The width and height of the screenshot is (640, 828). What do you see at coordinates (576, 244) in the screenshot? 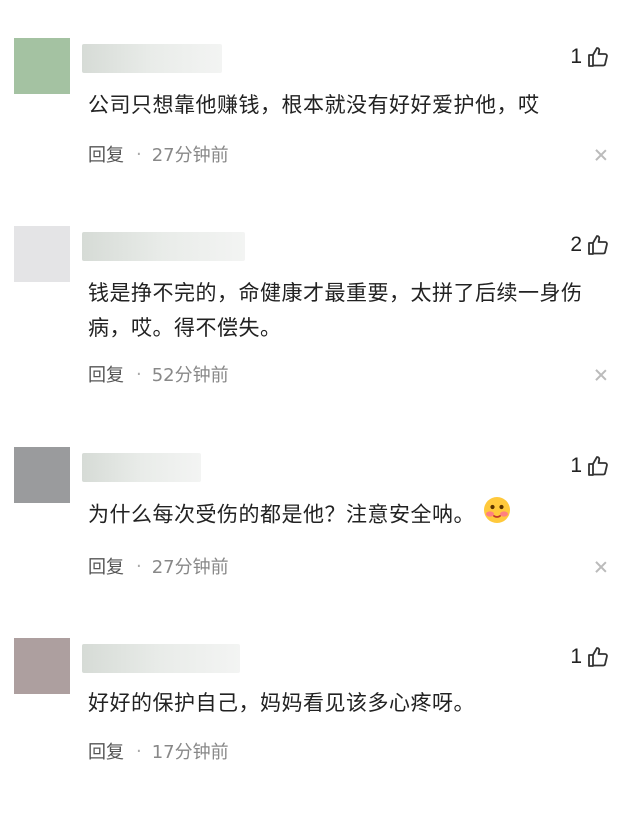
I see `like-count: 2` at bounding box center [576, 244].